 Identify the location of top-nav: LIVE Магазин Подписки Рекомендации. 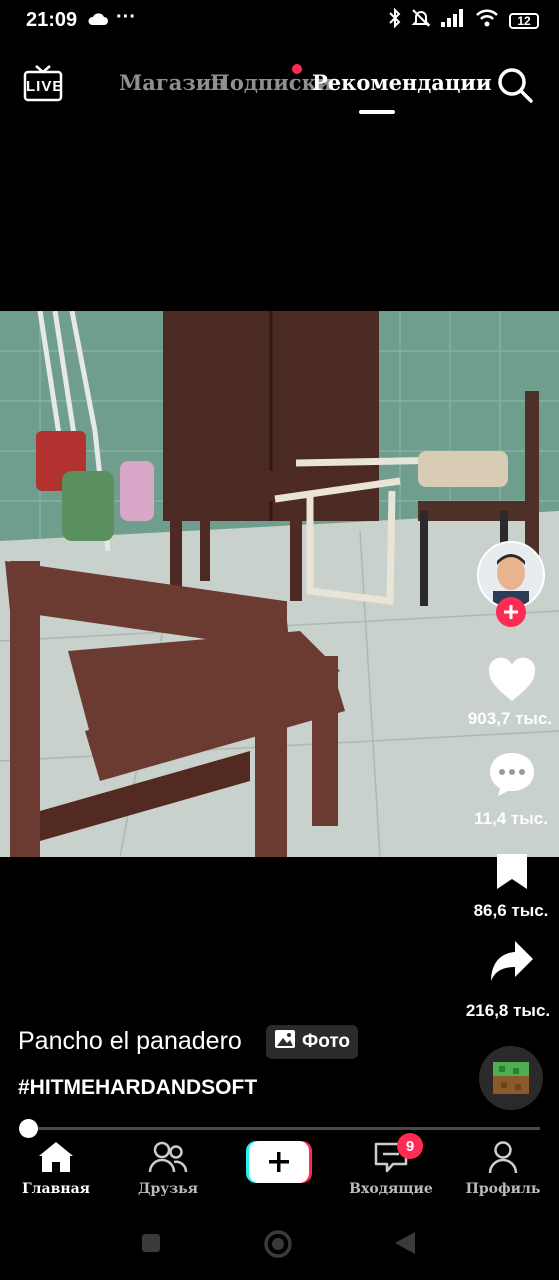
(279, 88).